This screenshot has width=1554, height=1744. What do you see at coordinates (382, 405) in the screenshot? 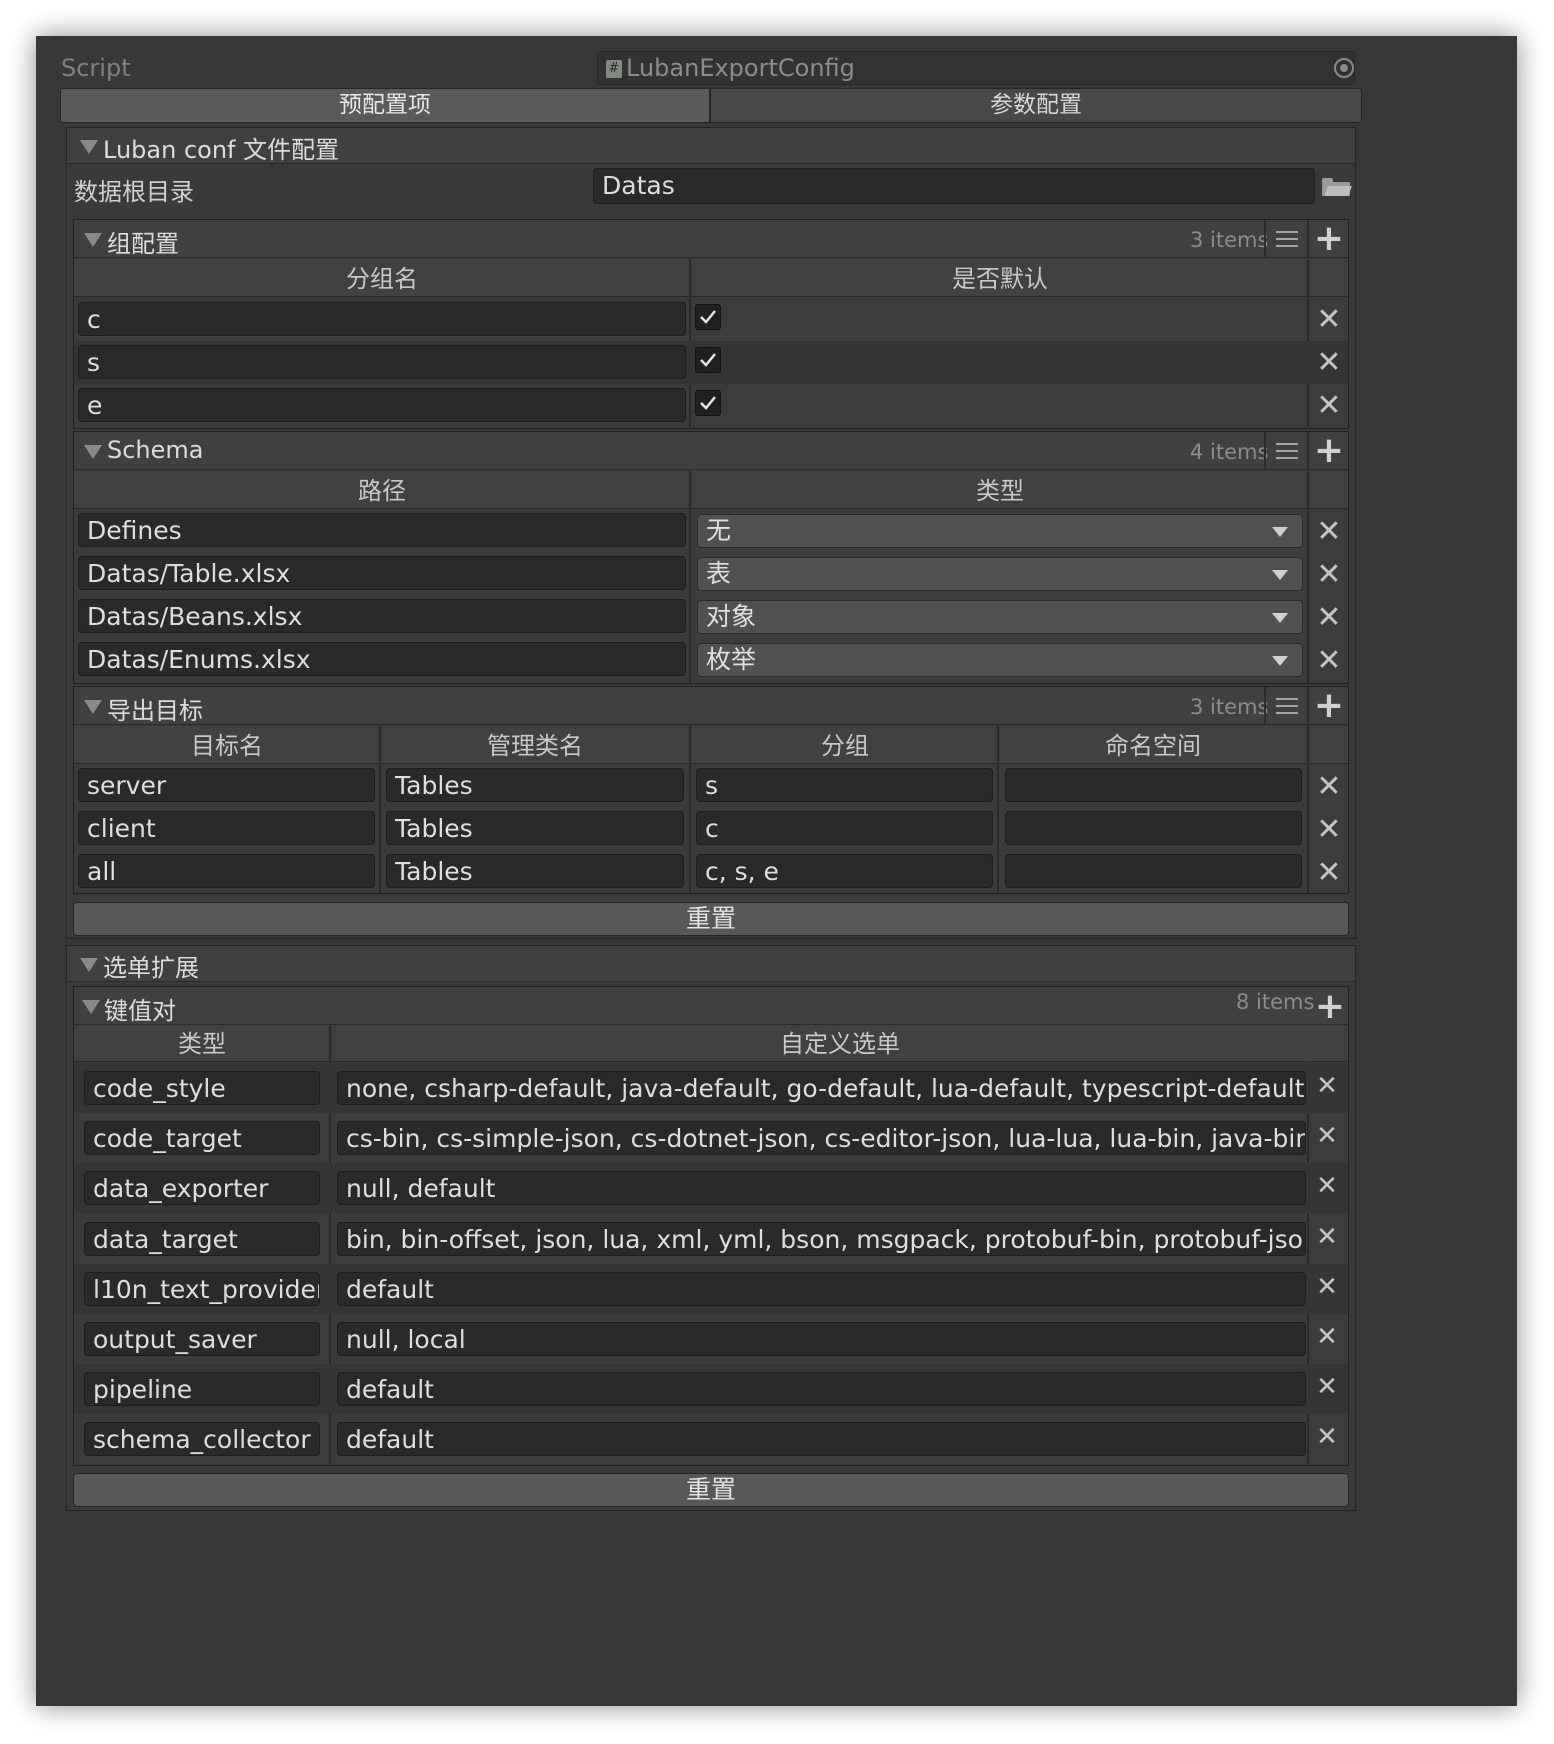
I see `group-name-input: e` at bounding box center [382, 405].